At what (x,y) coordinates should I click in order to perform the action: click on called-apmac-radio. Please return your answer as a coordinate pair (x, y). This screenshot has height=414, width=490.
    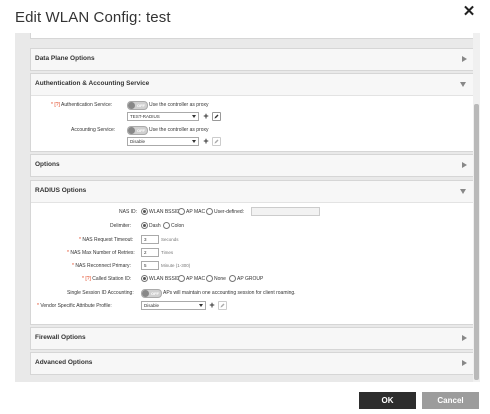
    Looking at the image, I should click on (181, 278).